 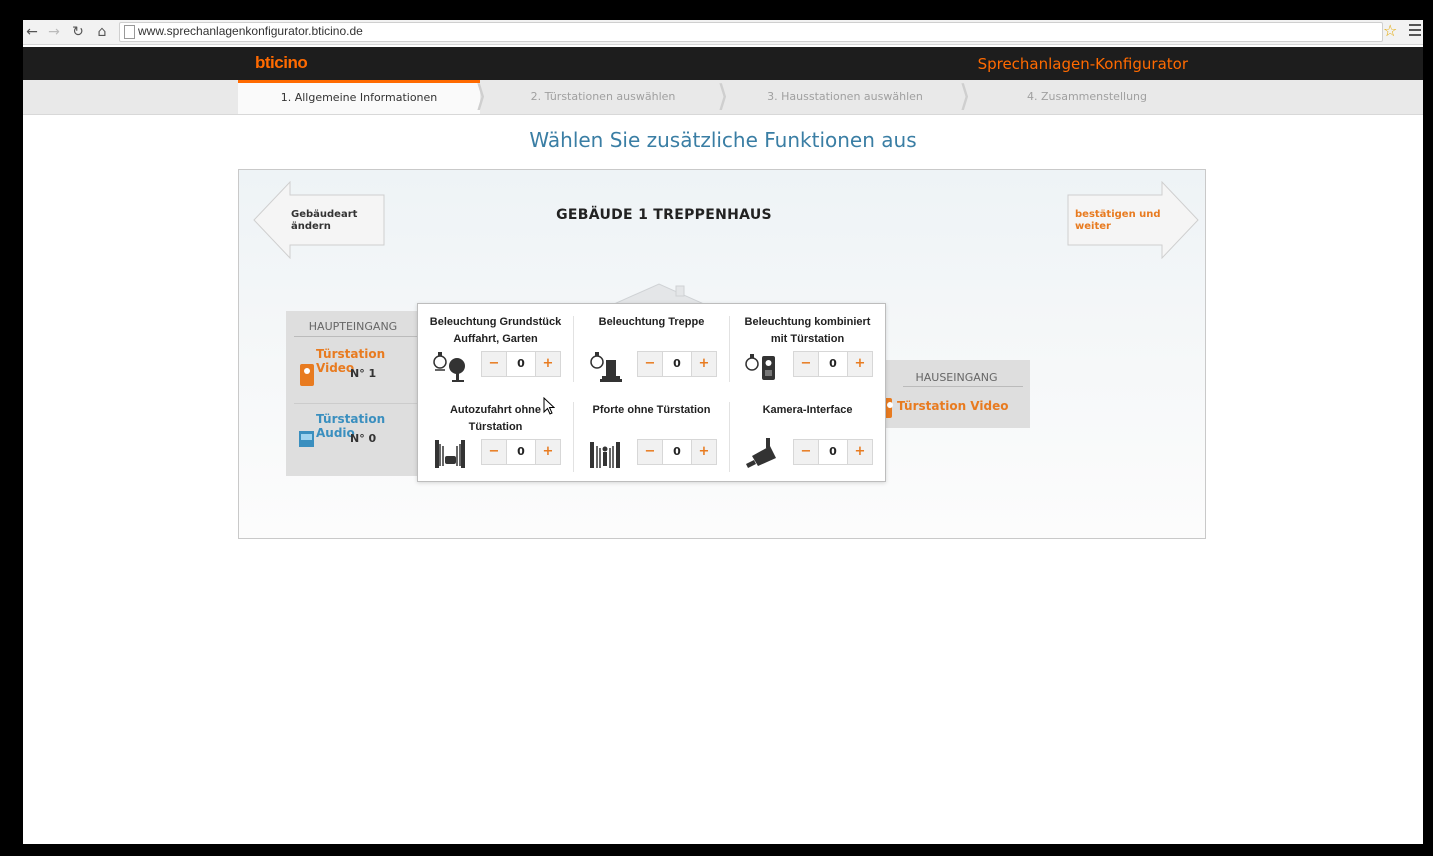 What do you see at coordinates (952, 406) in the screenshot?
I see `hauseingang-station-name: Türstation Video` at bounding box center [952, 406].